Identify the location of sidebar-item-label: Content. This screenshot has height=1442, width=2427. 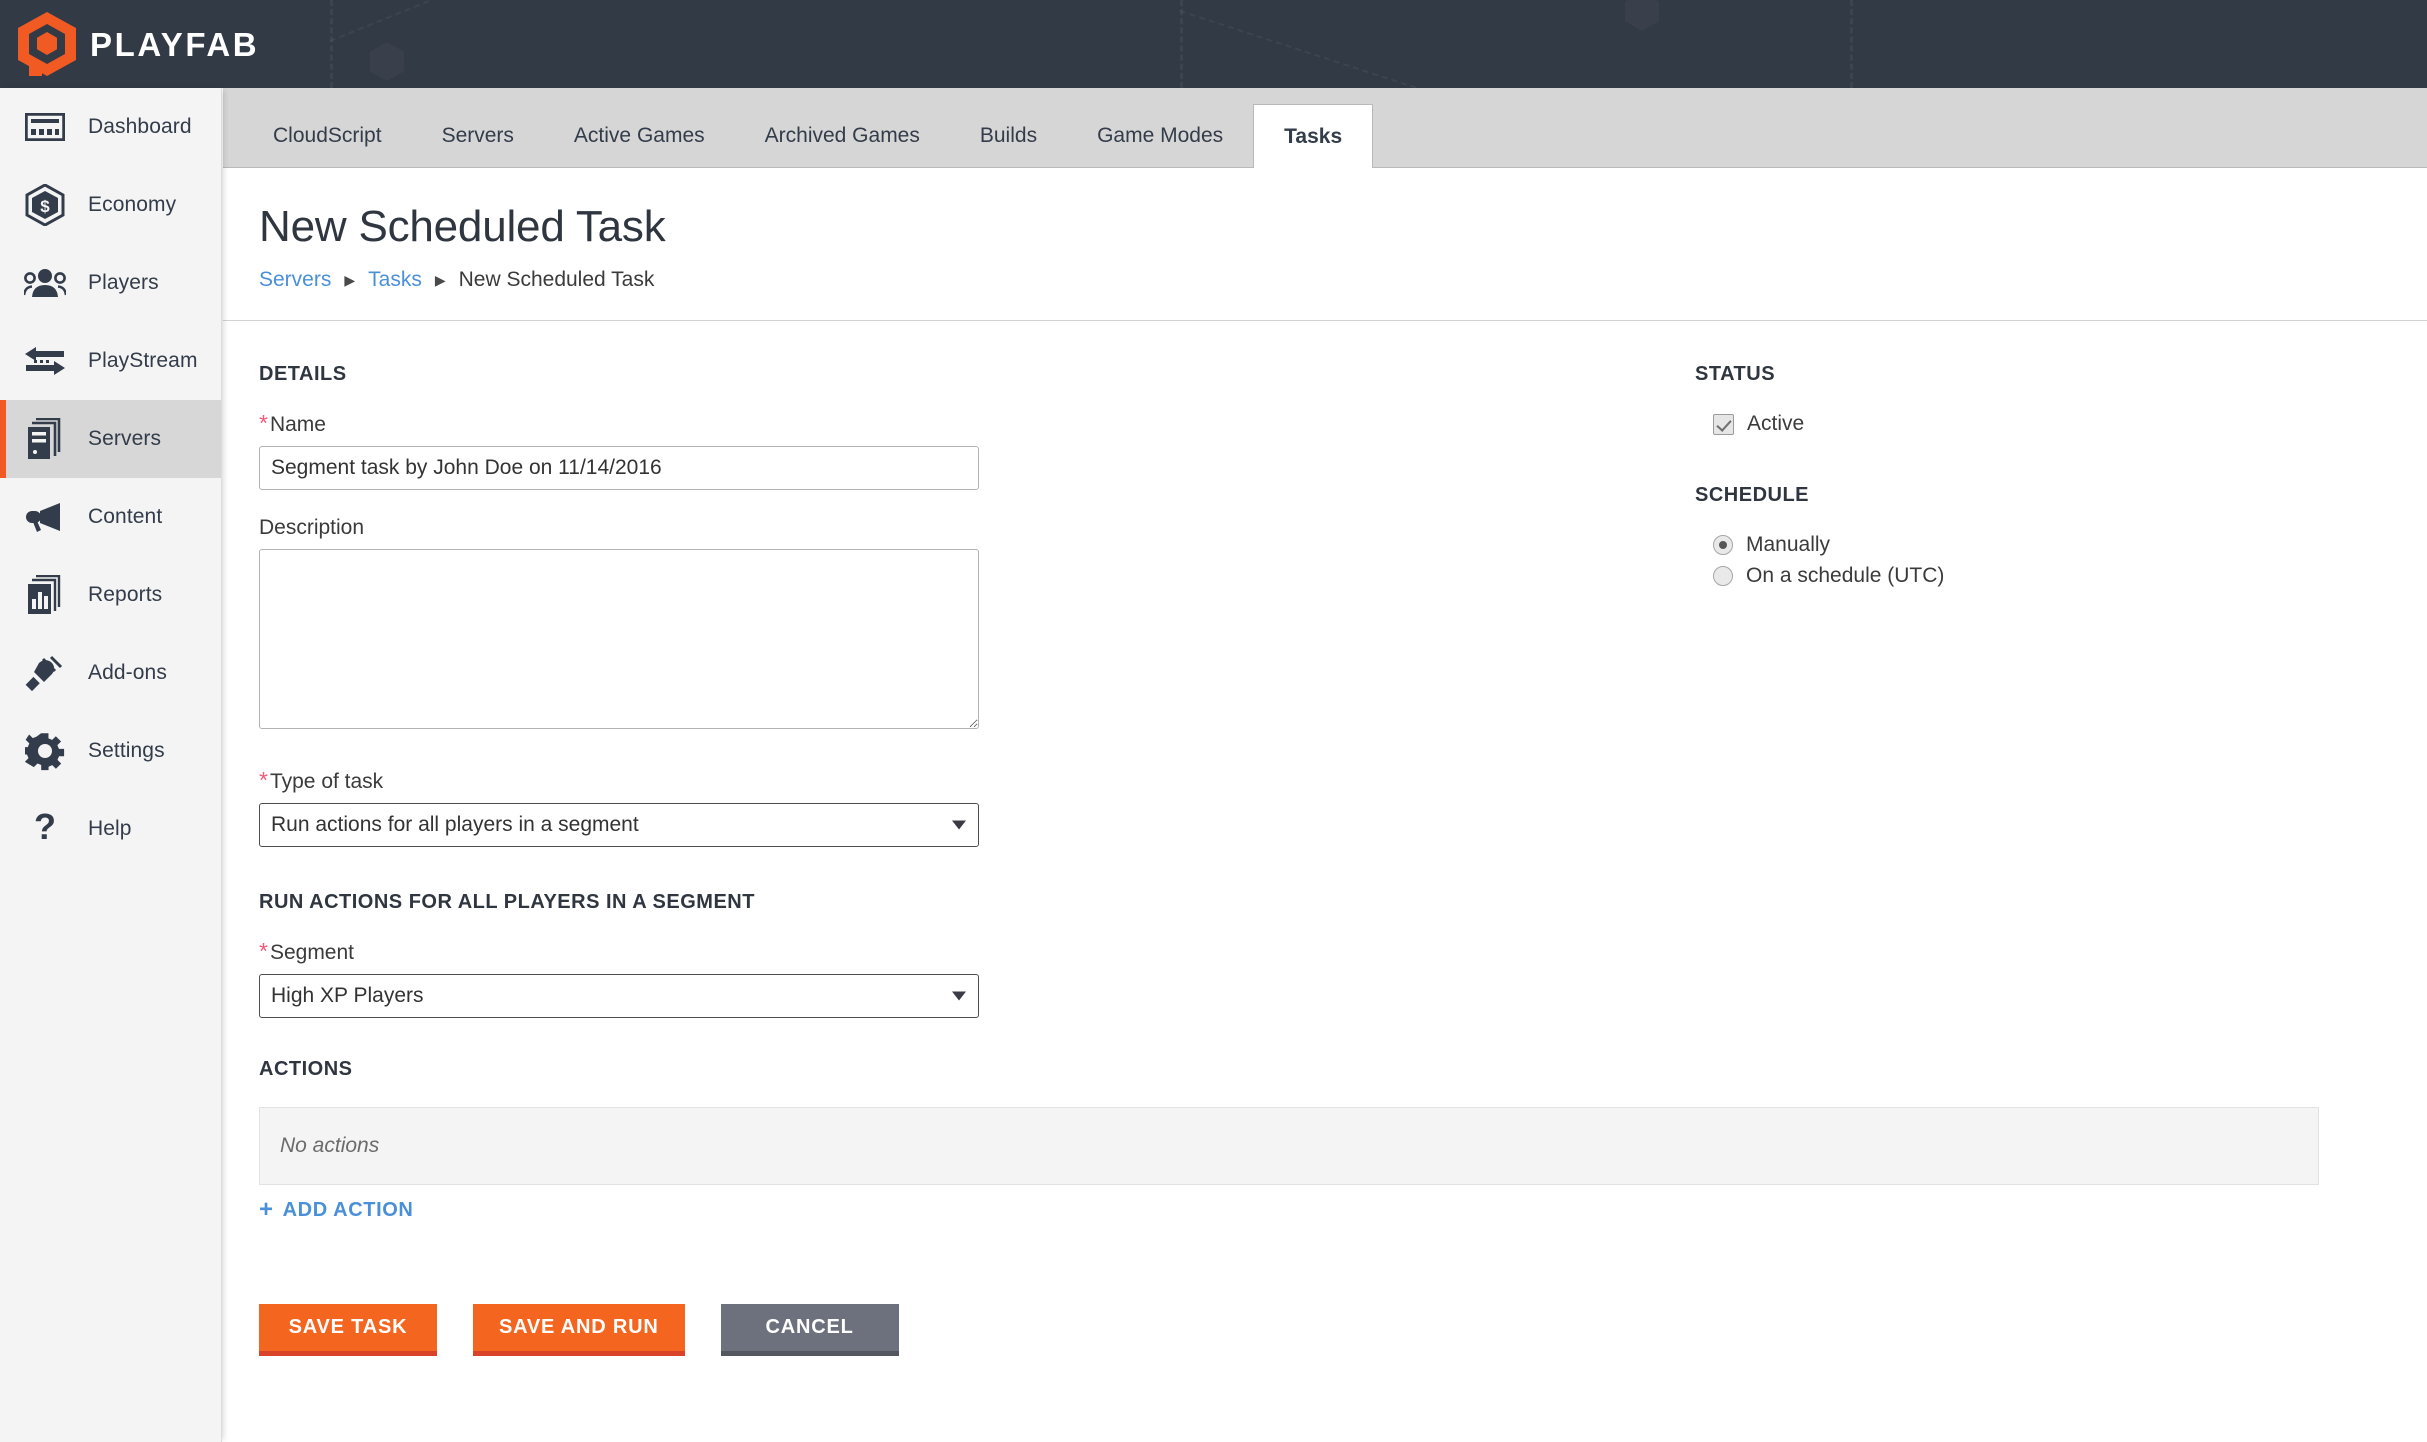
(125, 516).